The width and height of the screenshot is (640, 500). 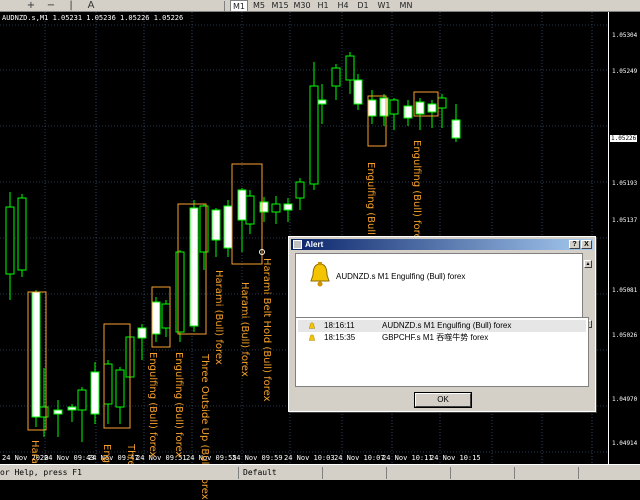 I want to click on timeframe-mn: MN, so click(x=406, y=6).